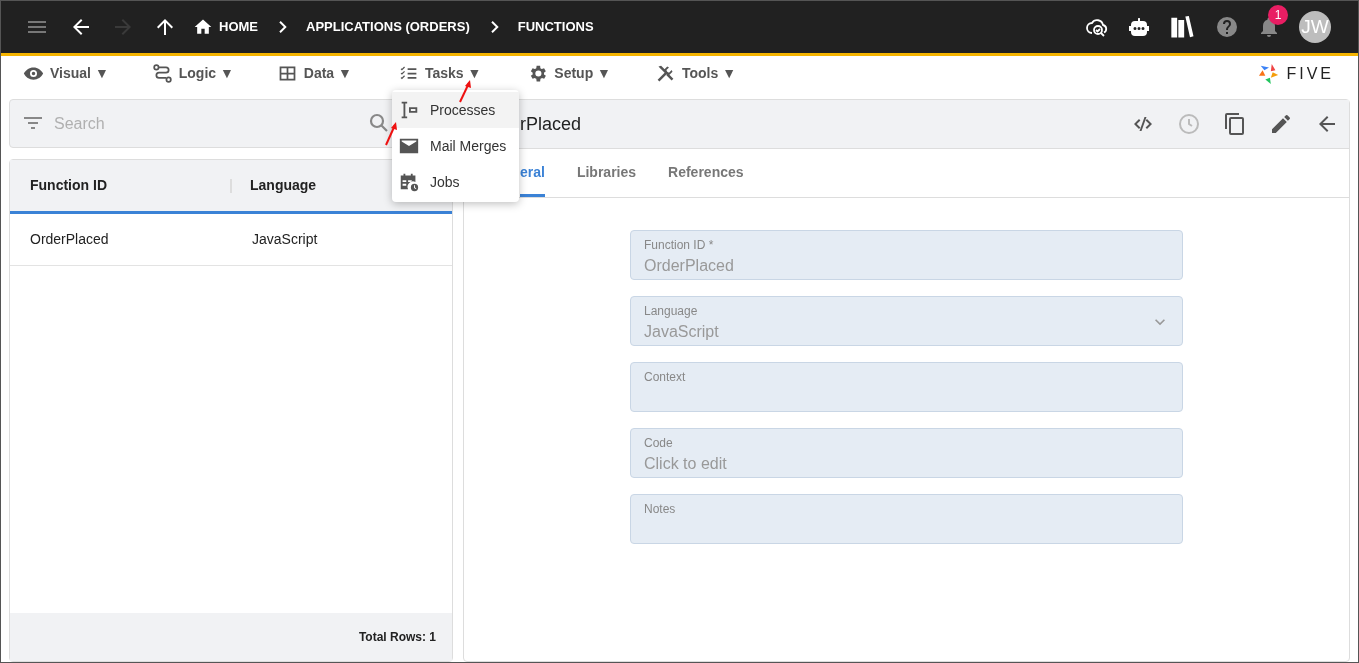 The height and width of the screenshot is (663, 1359). Describe the element at coordinates (679, 245) in the screenshot. I see `field-label: Function ID *` at that location.